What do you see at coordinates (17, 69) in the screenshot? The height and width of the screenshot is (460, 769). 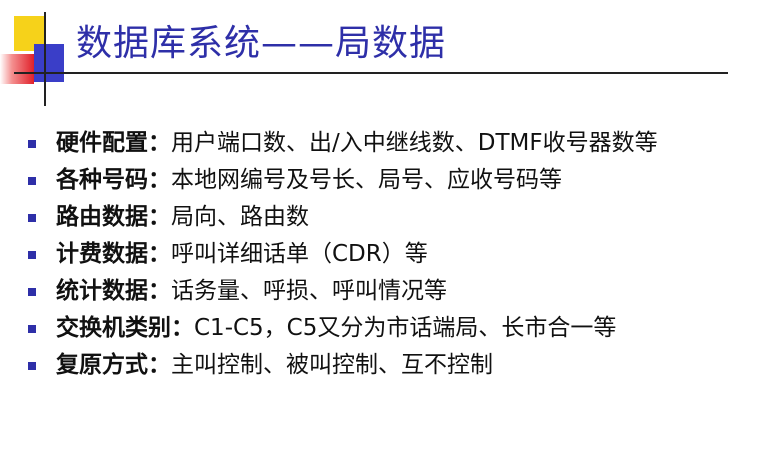 I see `decor-red-gradient` at bounding box center [17, 69].